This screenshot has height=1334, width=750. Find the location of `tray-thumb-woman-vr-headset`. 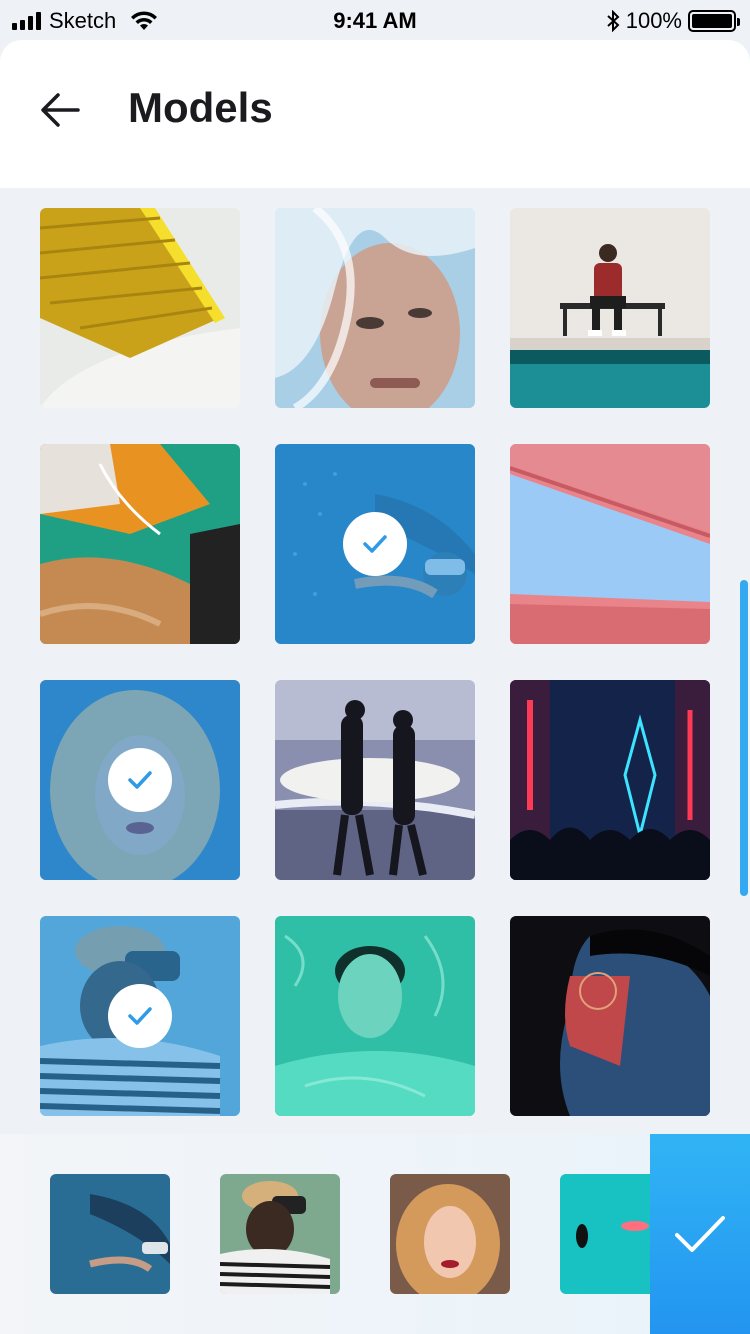

tray-thumb-woman-vr-headset is located at coordinates (280, 1234).